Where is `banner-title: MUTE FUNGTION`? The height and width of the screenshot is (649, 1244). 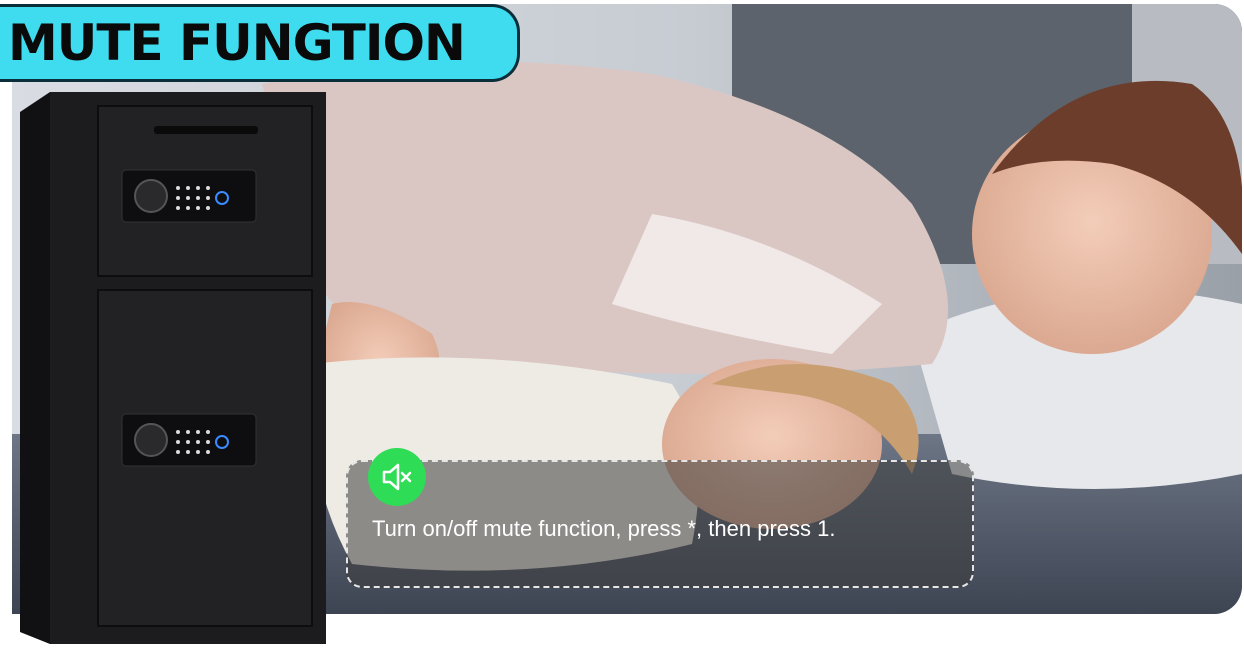 banner-title: MUTE FUNGTION is located at coordinates (237, 43).